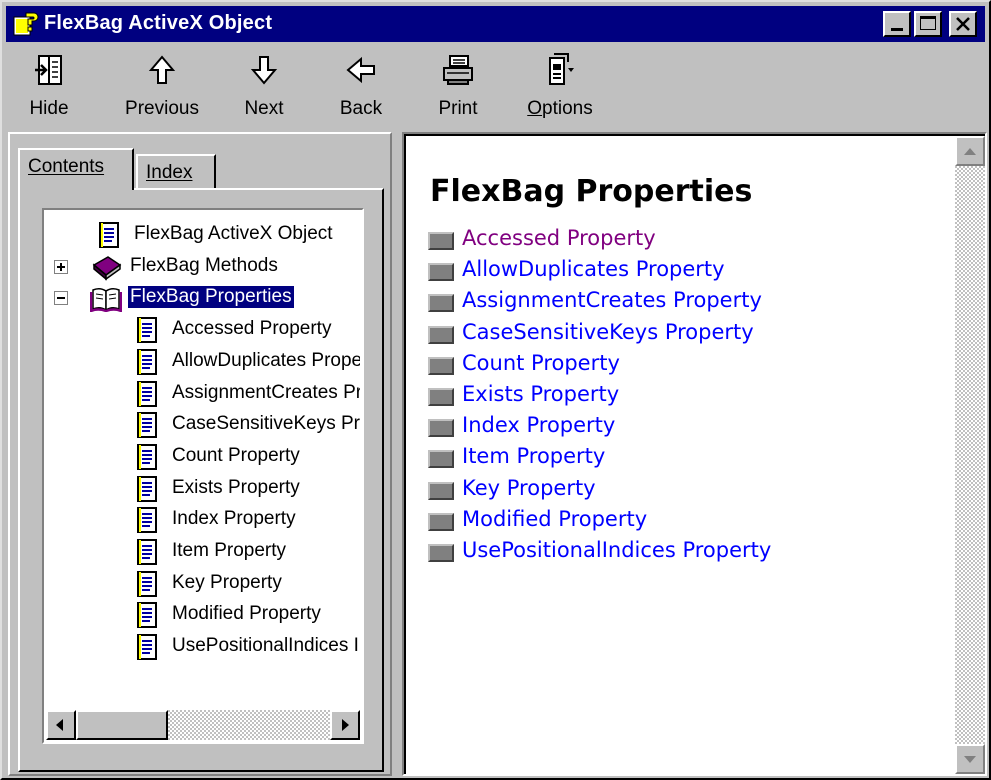  I want to click on tree-node-label: UsePositionalIndices I, so click(265, 646).